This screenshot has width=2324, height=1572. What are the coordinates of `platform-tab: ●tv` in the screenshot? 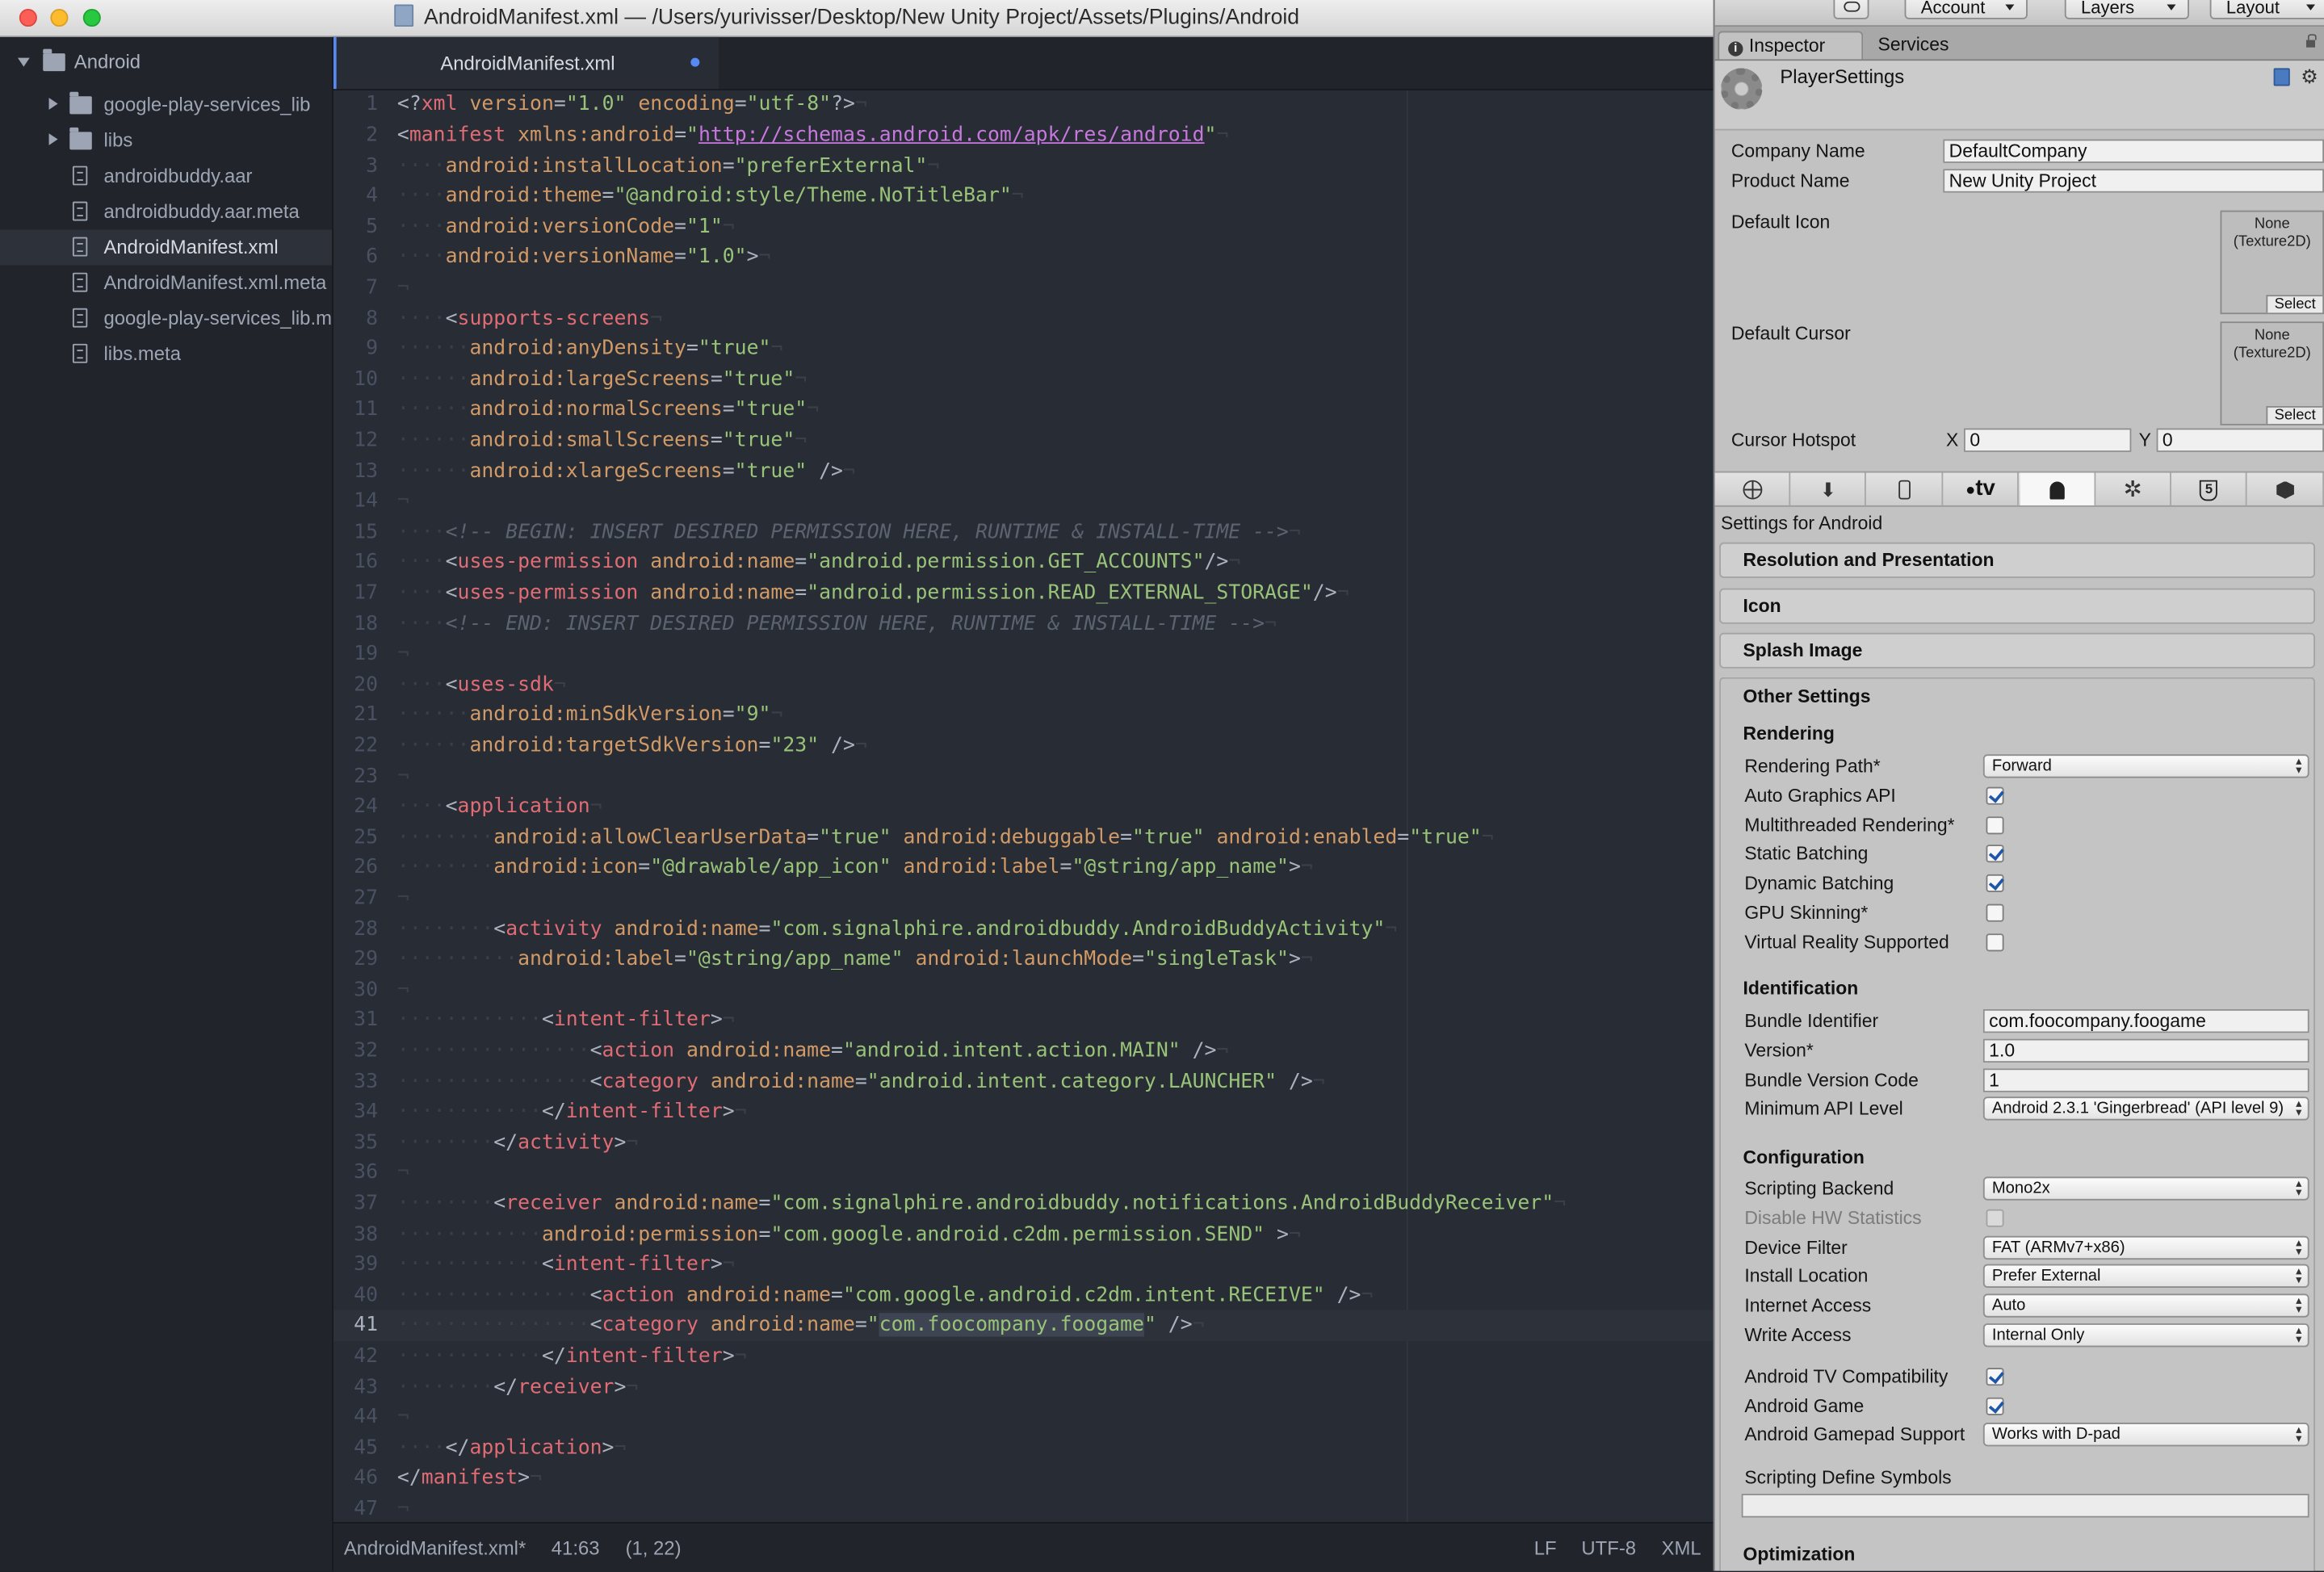 It's located at (1982, 488).